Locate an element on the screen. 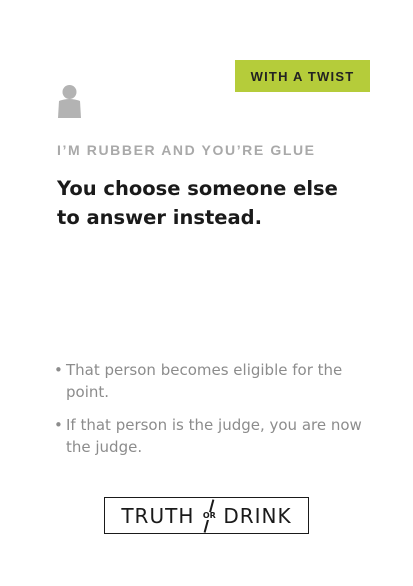 The height and width of the screenshot is (586, 413). truth-or-drink-logo: TRUTH OR DRINK is located at coordinates (206, 515).